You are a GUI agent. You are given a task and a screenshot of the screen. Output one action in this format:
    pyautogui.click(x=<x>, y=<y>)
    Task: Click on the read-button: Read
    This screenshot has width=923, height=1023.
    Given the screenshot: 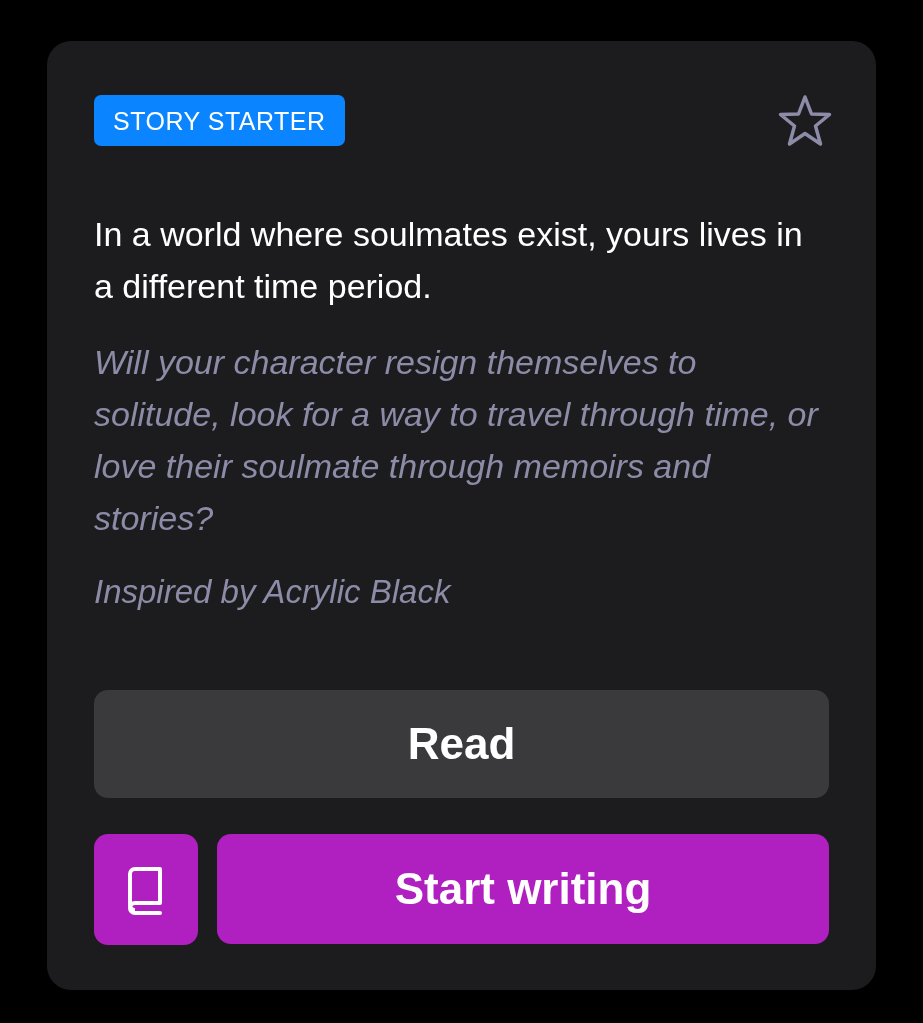 What is the action you would take?
    pyautogui.click(x=461, y=744)
    